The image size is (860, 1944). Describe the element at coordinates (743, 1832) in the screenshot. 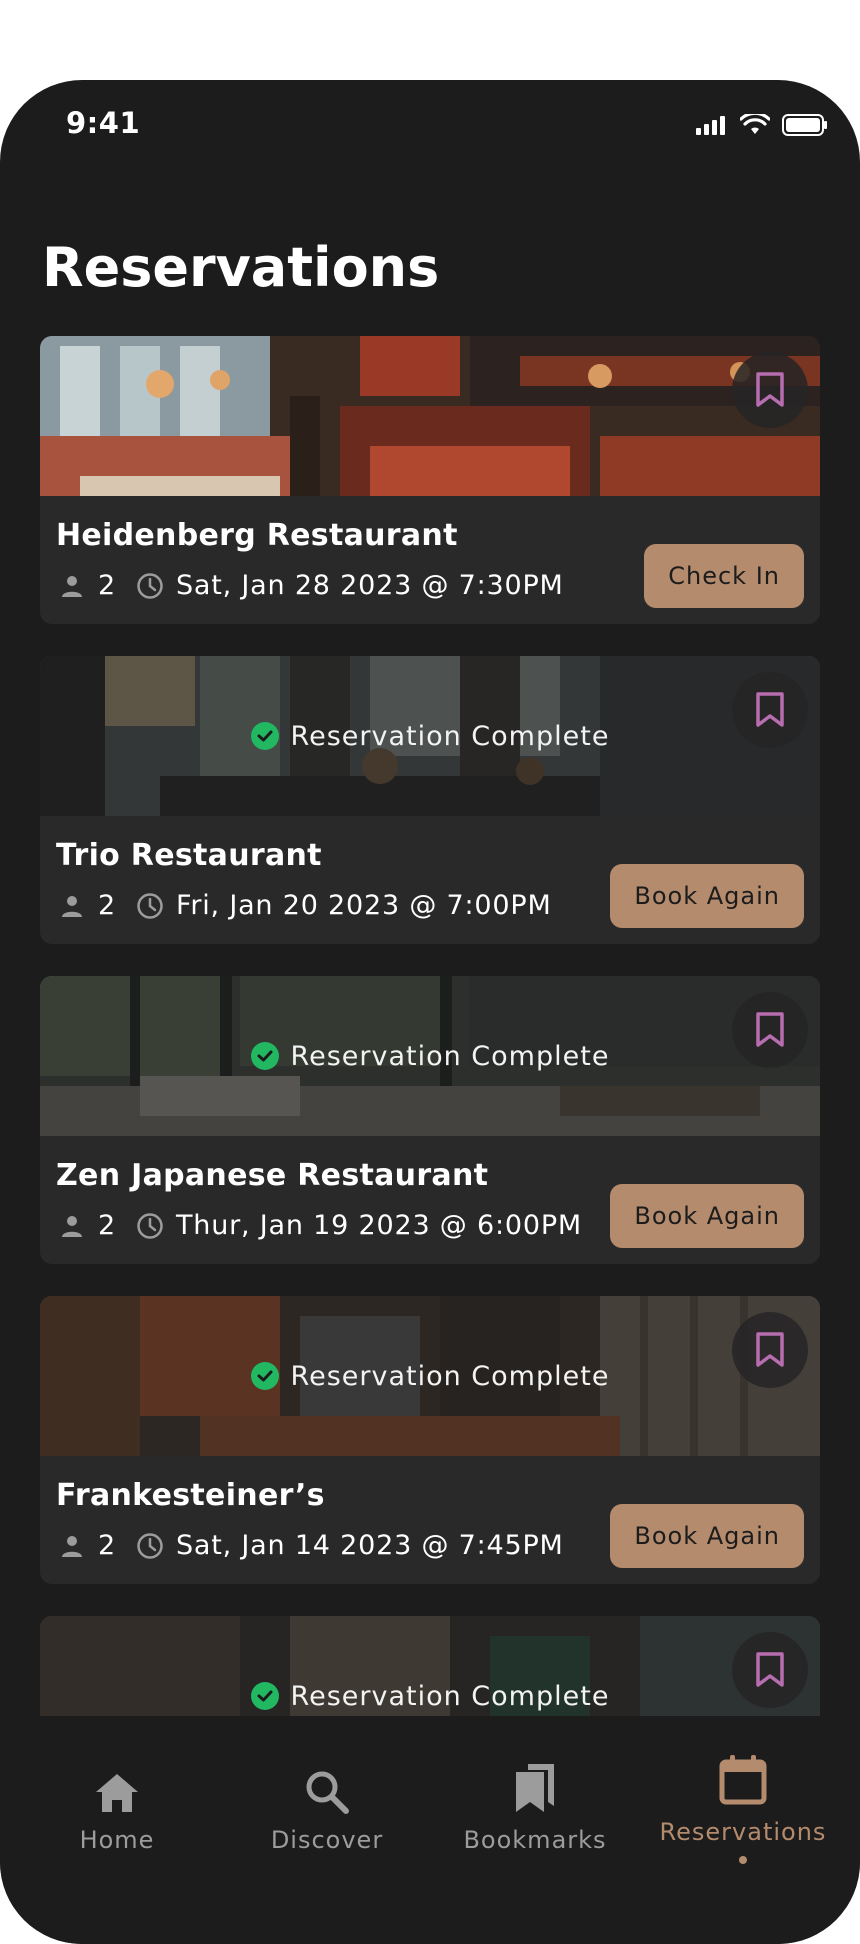

I see `tab-label: Reservations` at that location.